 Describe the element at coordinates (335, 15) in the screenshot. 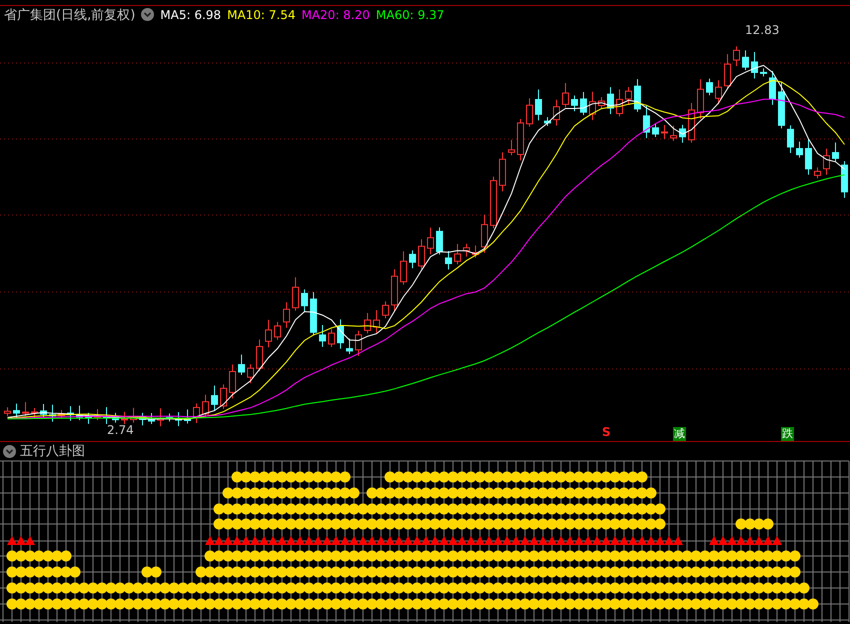

I see `moving-average-label: MA20: 8.20` at that location.